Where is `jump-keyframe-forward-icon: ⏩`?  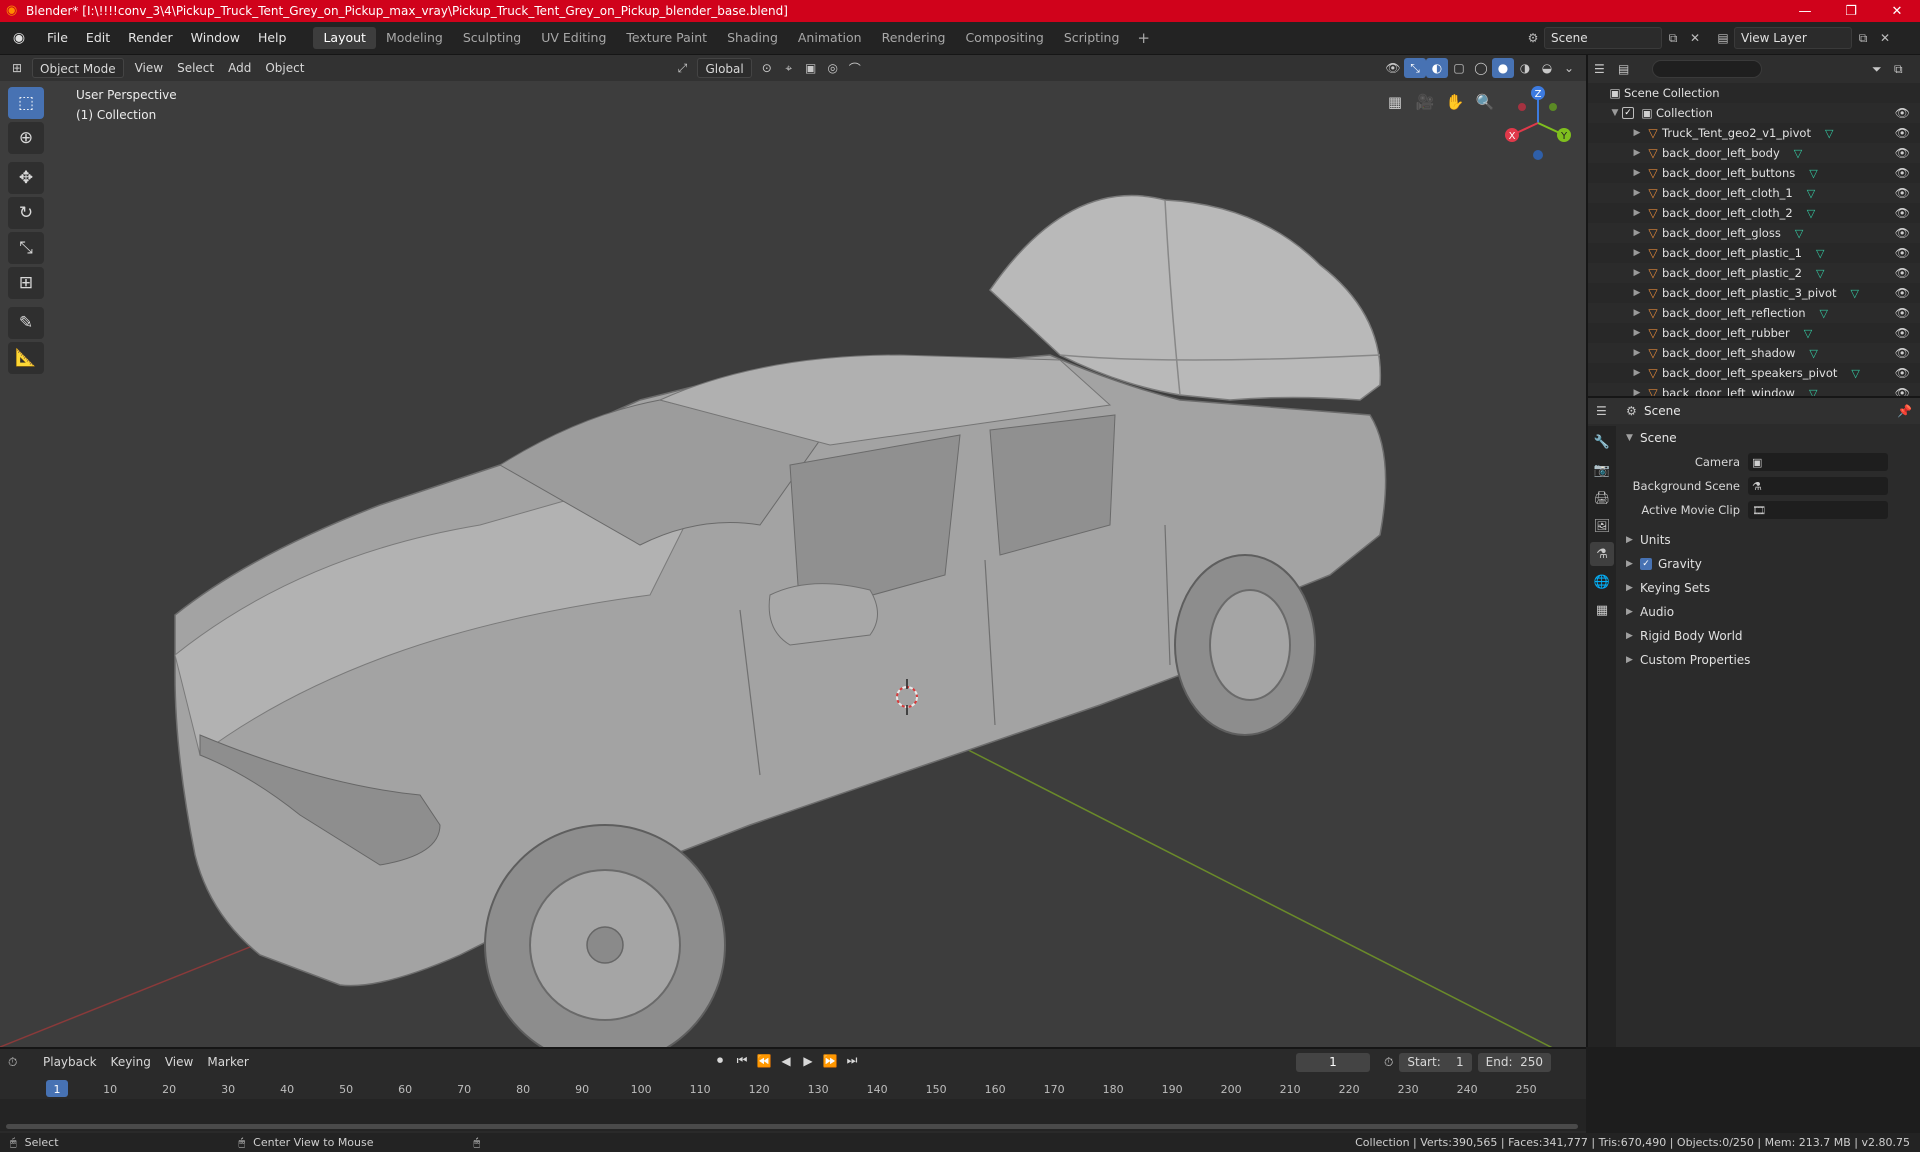
jump-keyframe-forward-icon: ⏩ is located at coordinates (830, 1061).